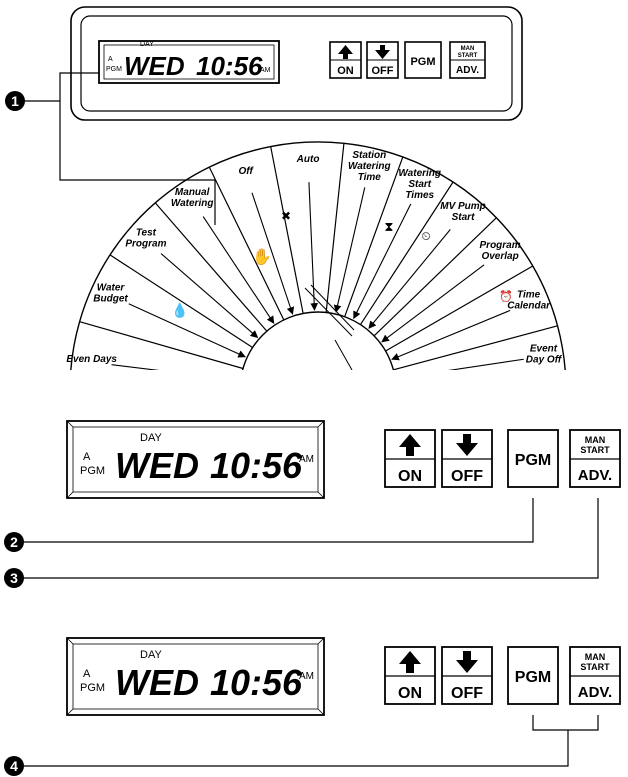 The width and height of the screenshot is (628, 777). I want to click on program-a-label: A, so click(110, 59).